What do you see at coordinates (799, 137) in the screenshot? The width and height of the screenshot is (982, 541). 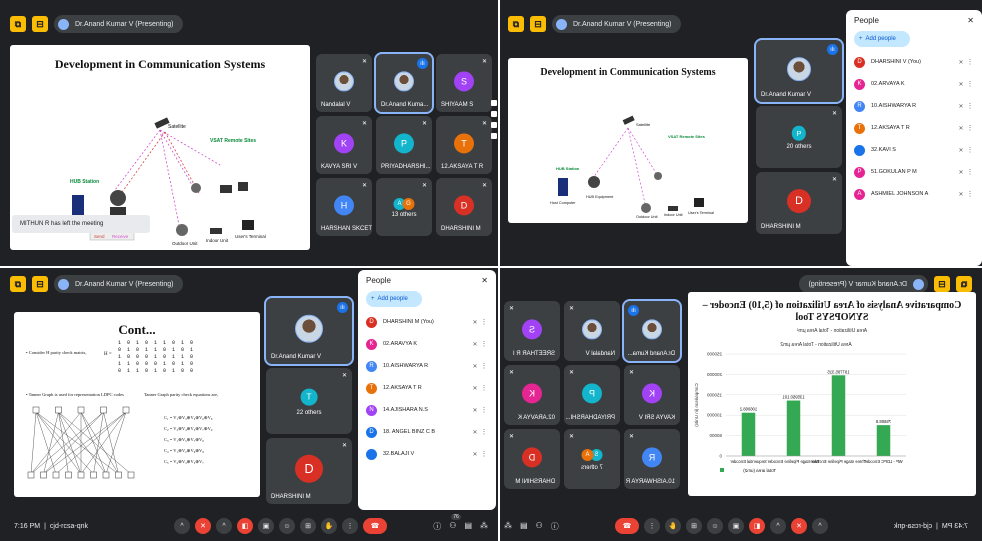 I see `participant-tile: P 20 others ✕` at bounding box center [799, 137].